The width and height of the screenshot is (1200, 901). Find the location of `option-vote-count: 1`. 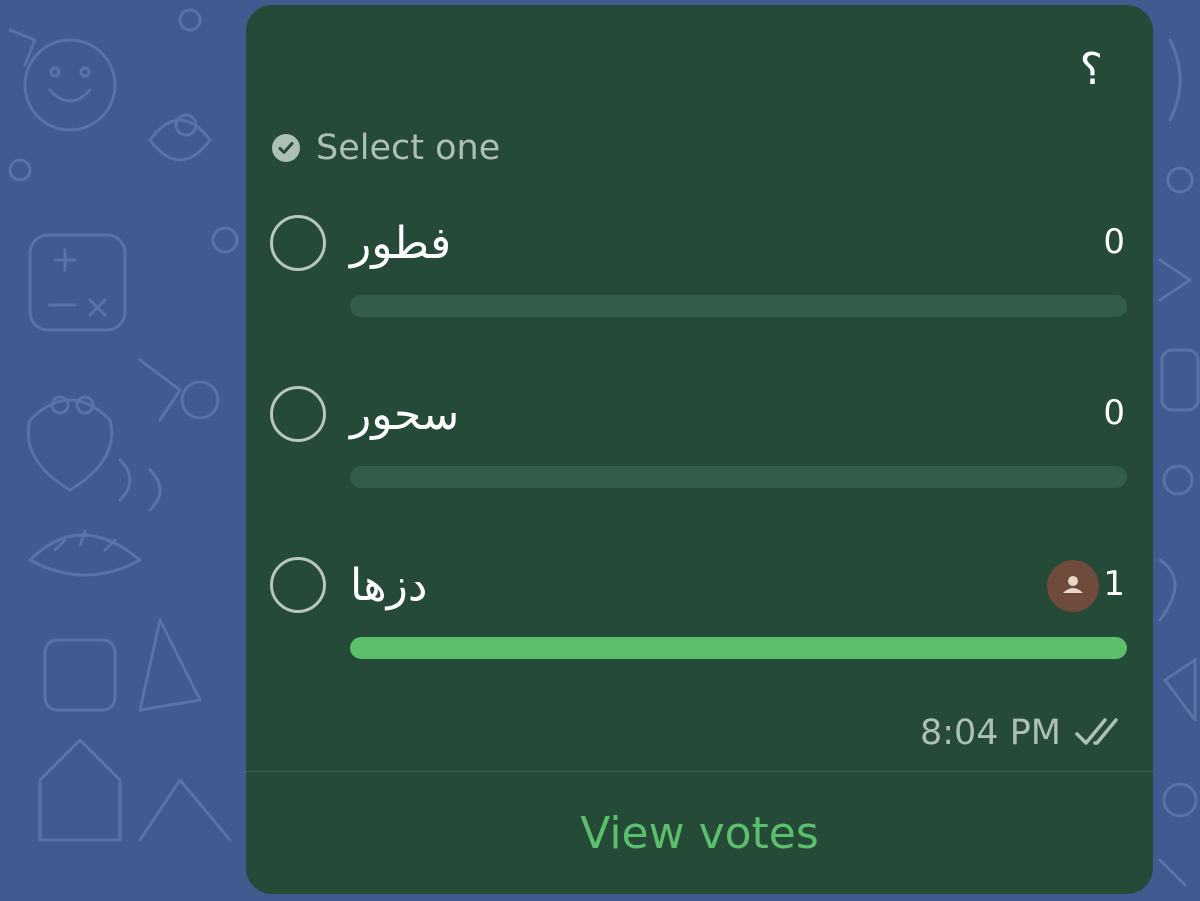

option-vote-count: 1 is located at coordinates (1114, 584).